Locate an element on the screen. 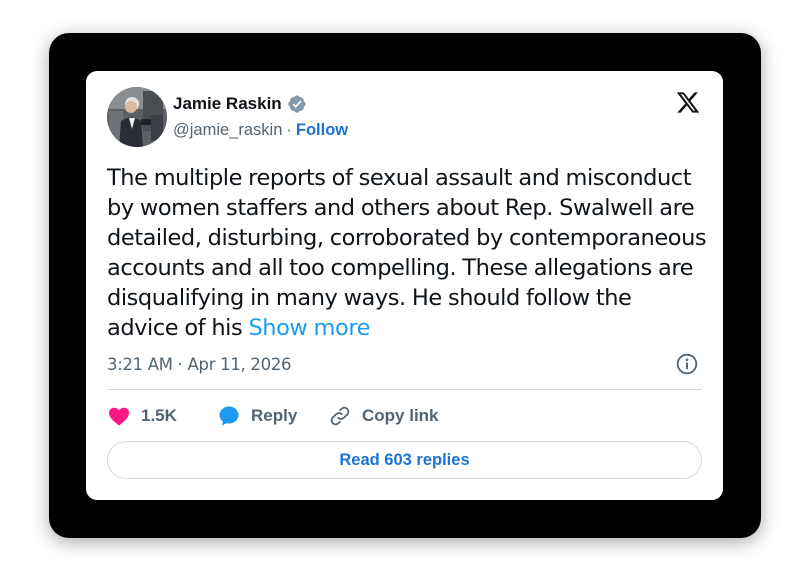  verified-badge-icon is located at coordinates (297, 104).